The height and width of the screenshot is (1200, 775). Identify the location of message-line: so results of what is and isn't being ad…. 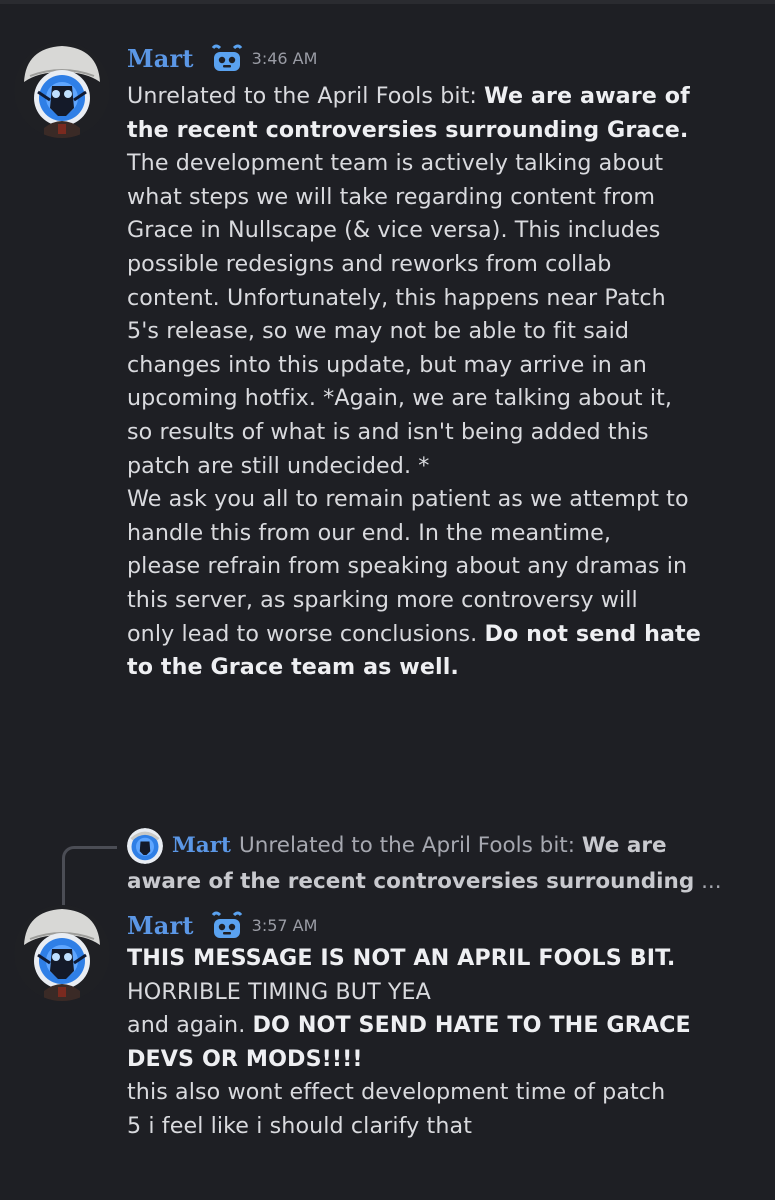
(442, 433).